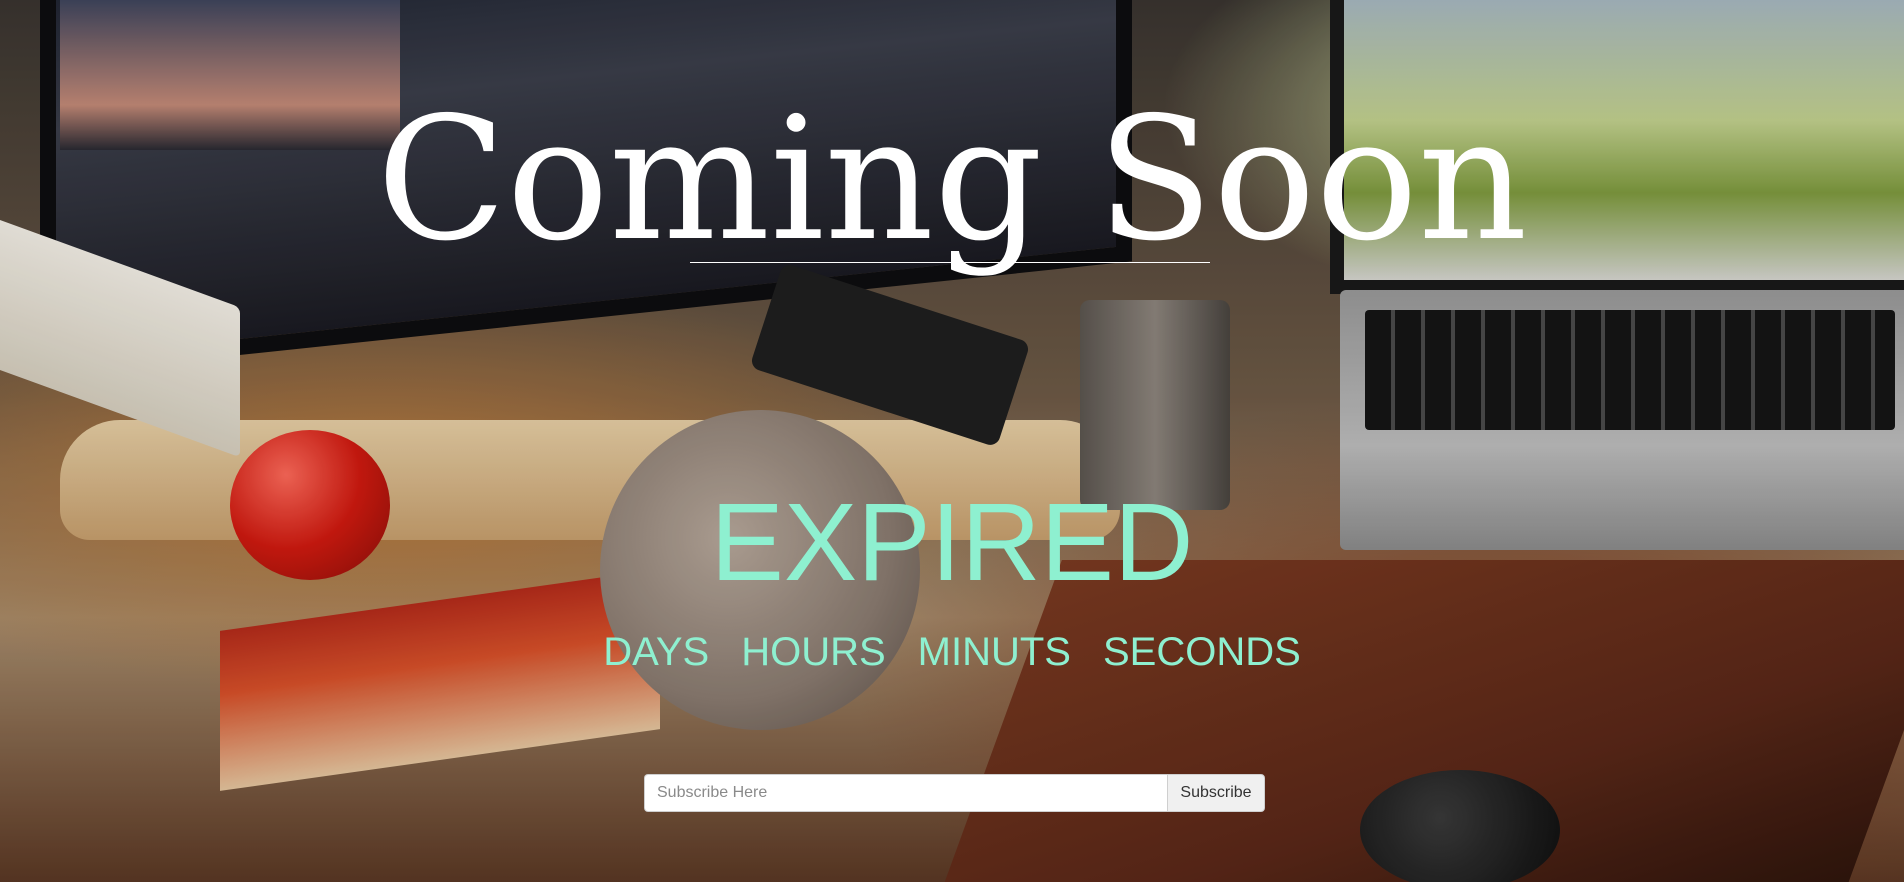 The image size is (1904, 890). What do you see at coordinates (813, 652) in the screenshot?
I see `countdown-unit-hours: HOURS` at bounding box center [813, 652].